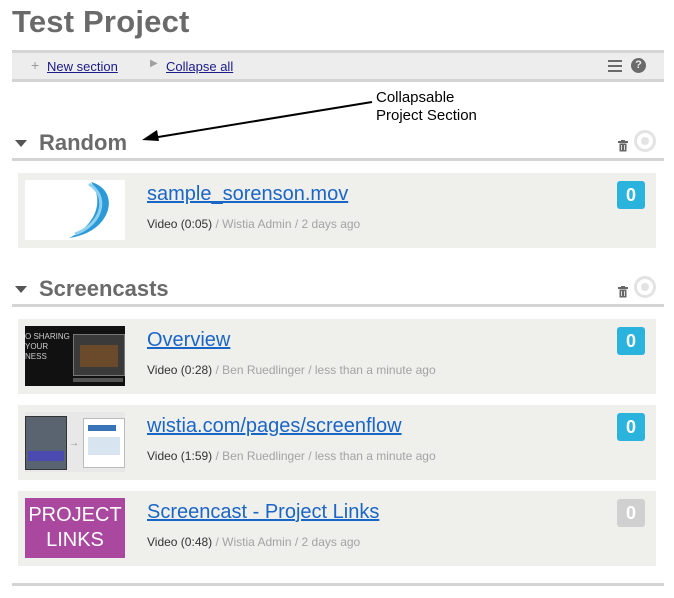 The image size is (674, 598). I want to click on thumbnail-screen, so click(99, 355).